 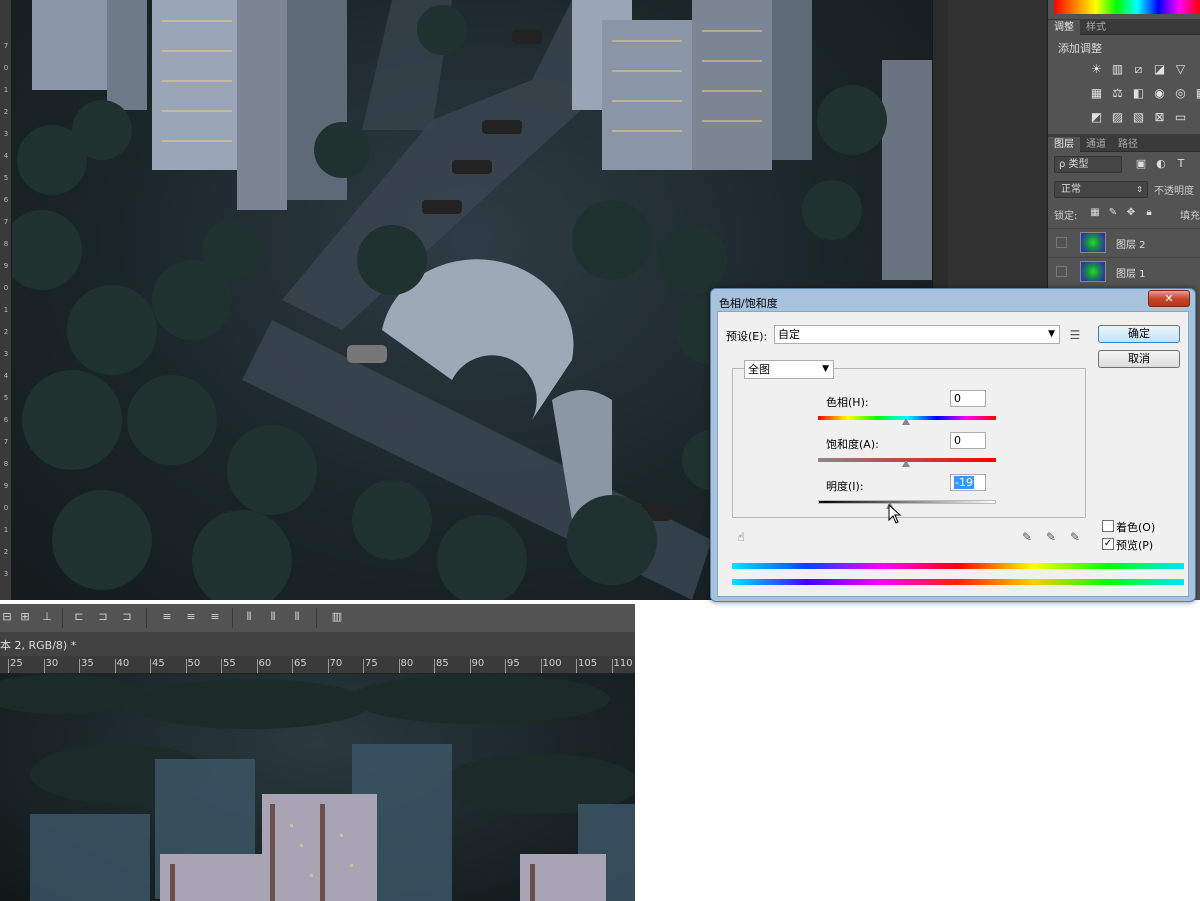 I want to click on tab-styles: 样式, so click(x=1096, y=28).